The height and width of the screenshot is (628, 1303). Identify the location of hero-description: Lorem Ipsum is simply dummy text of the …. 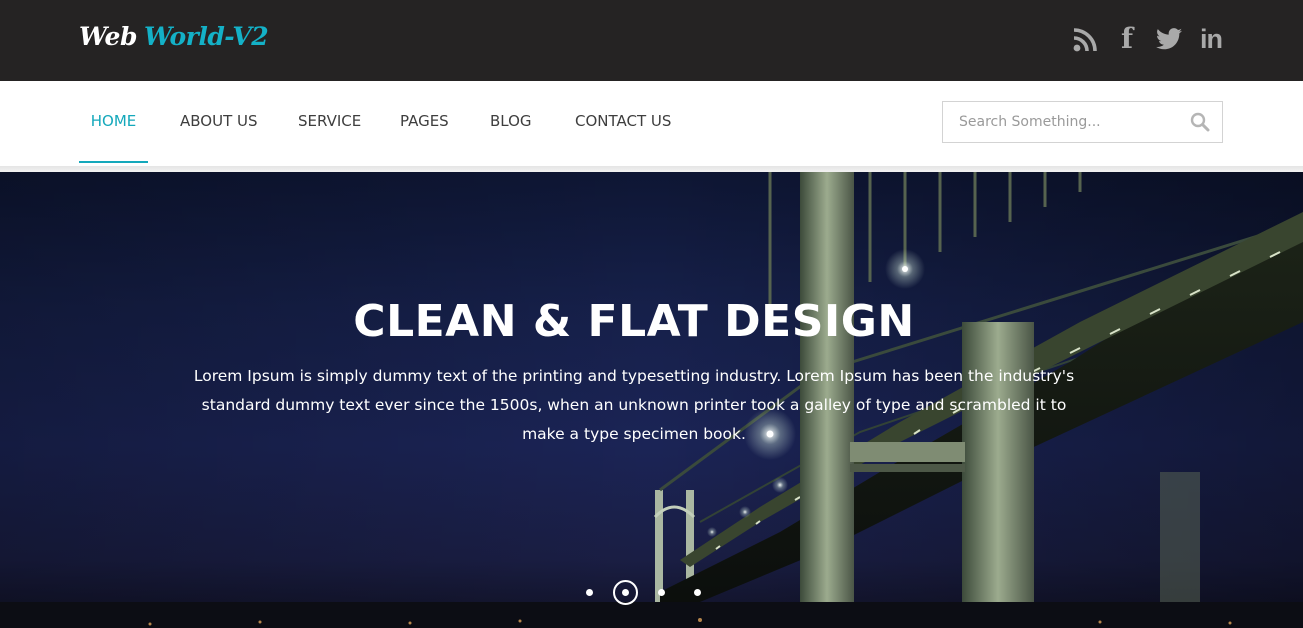
(634, 405).